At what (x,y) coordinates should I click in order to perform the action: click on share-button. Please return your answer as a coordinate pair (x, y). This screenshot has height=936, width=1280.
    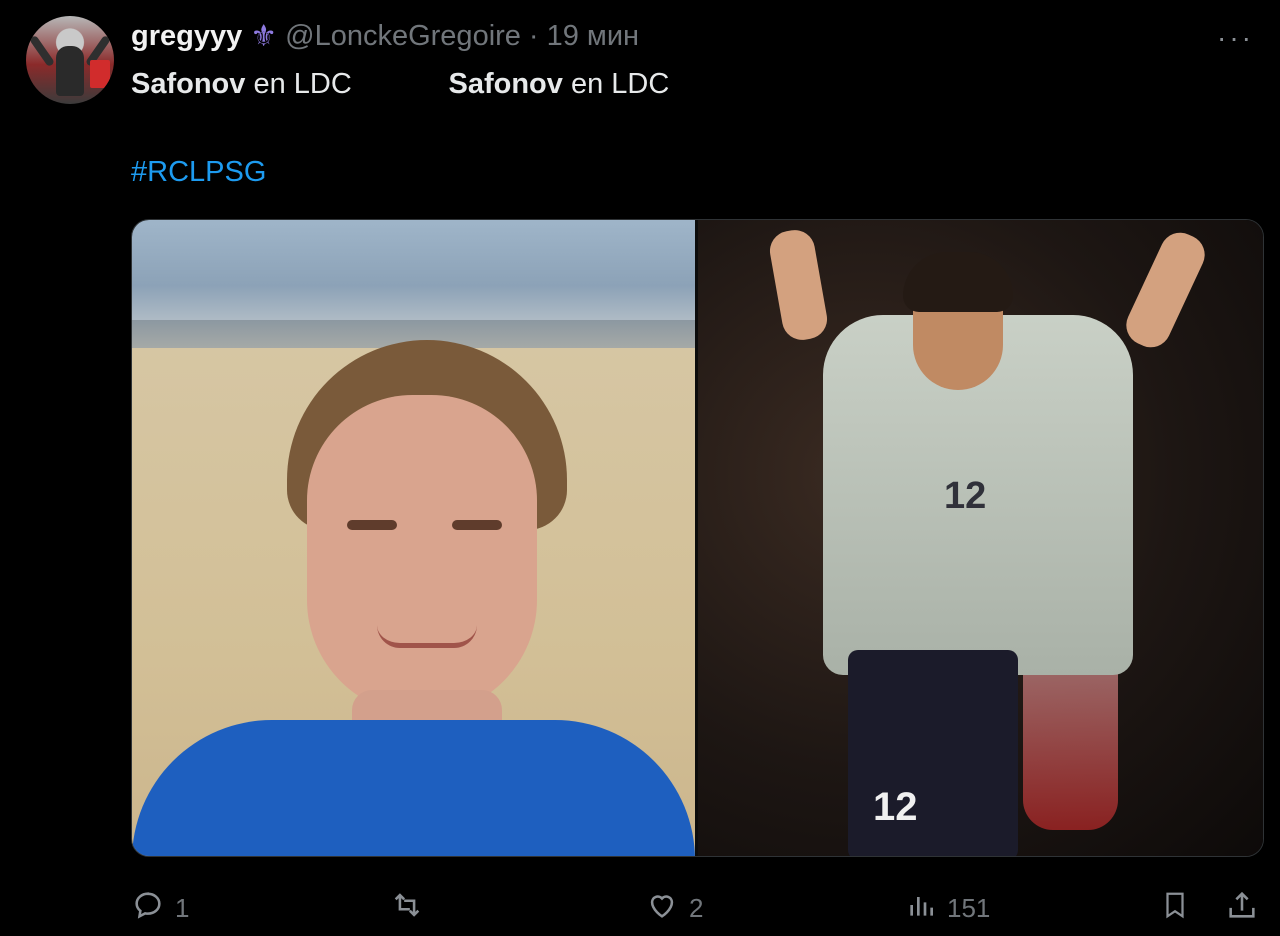
    Looking at the image, I should click on (1242, 908).